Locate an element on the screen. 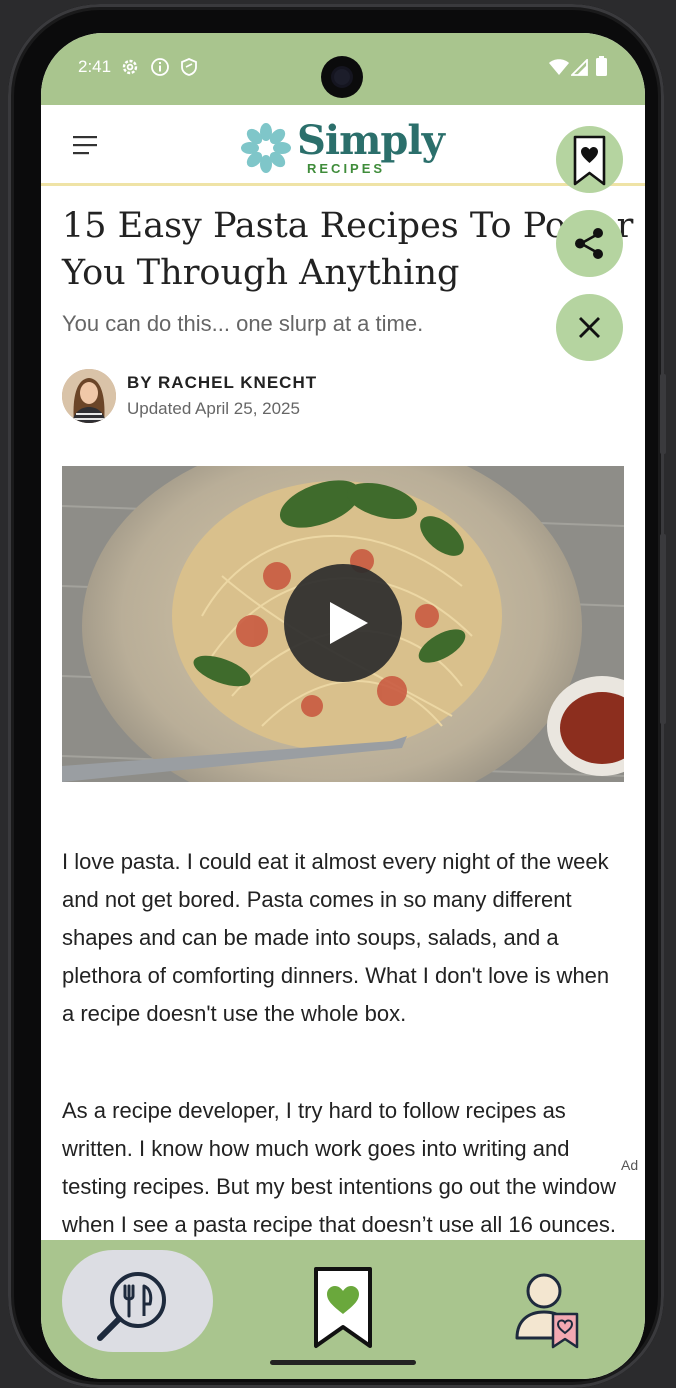 The height and width of the screenshot is (1388, 676). menu-icon is located at coordinates (85, 145).